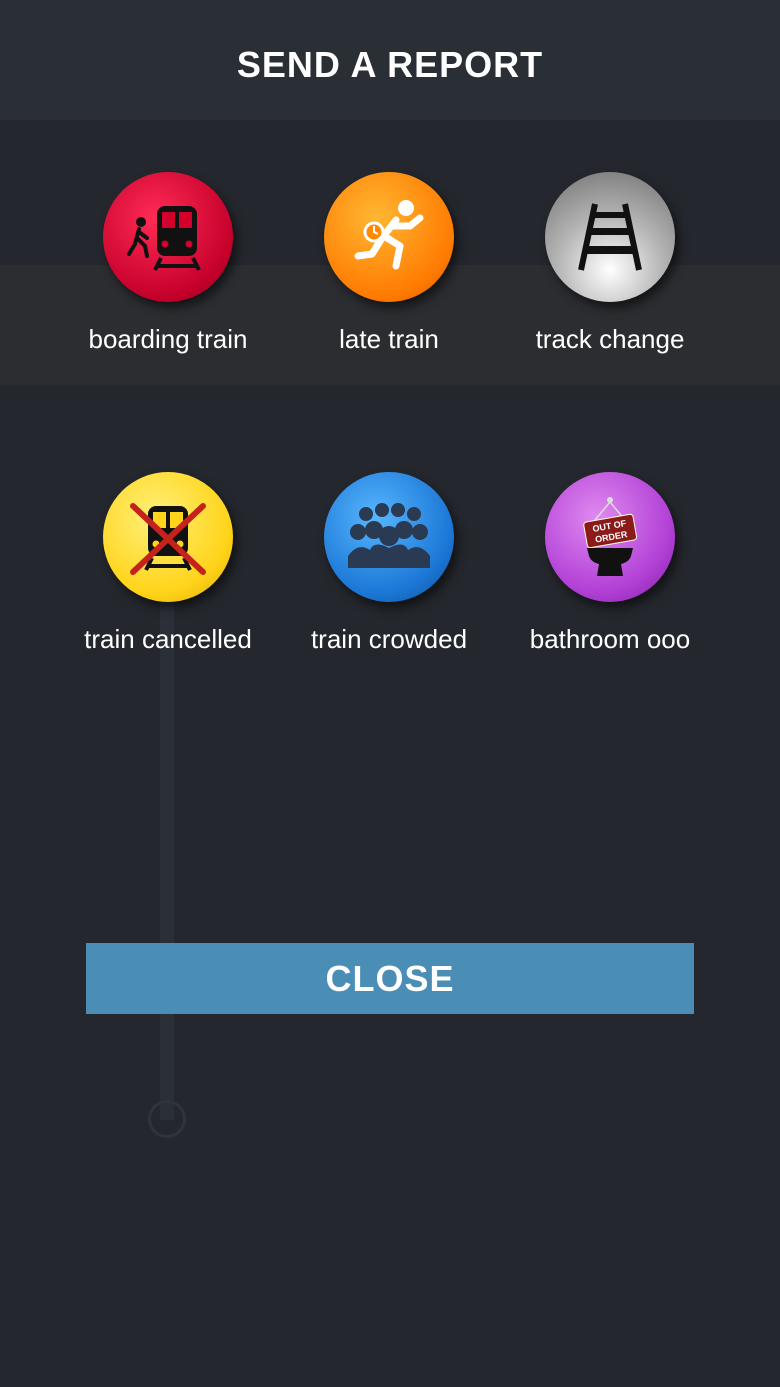  I want to click on report-option-train-crowded: train crowded, so click(389, 563).